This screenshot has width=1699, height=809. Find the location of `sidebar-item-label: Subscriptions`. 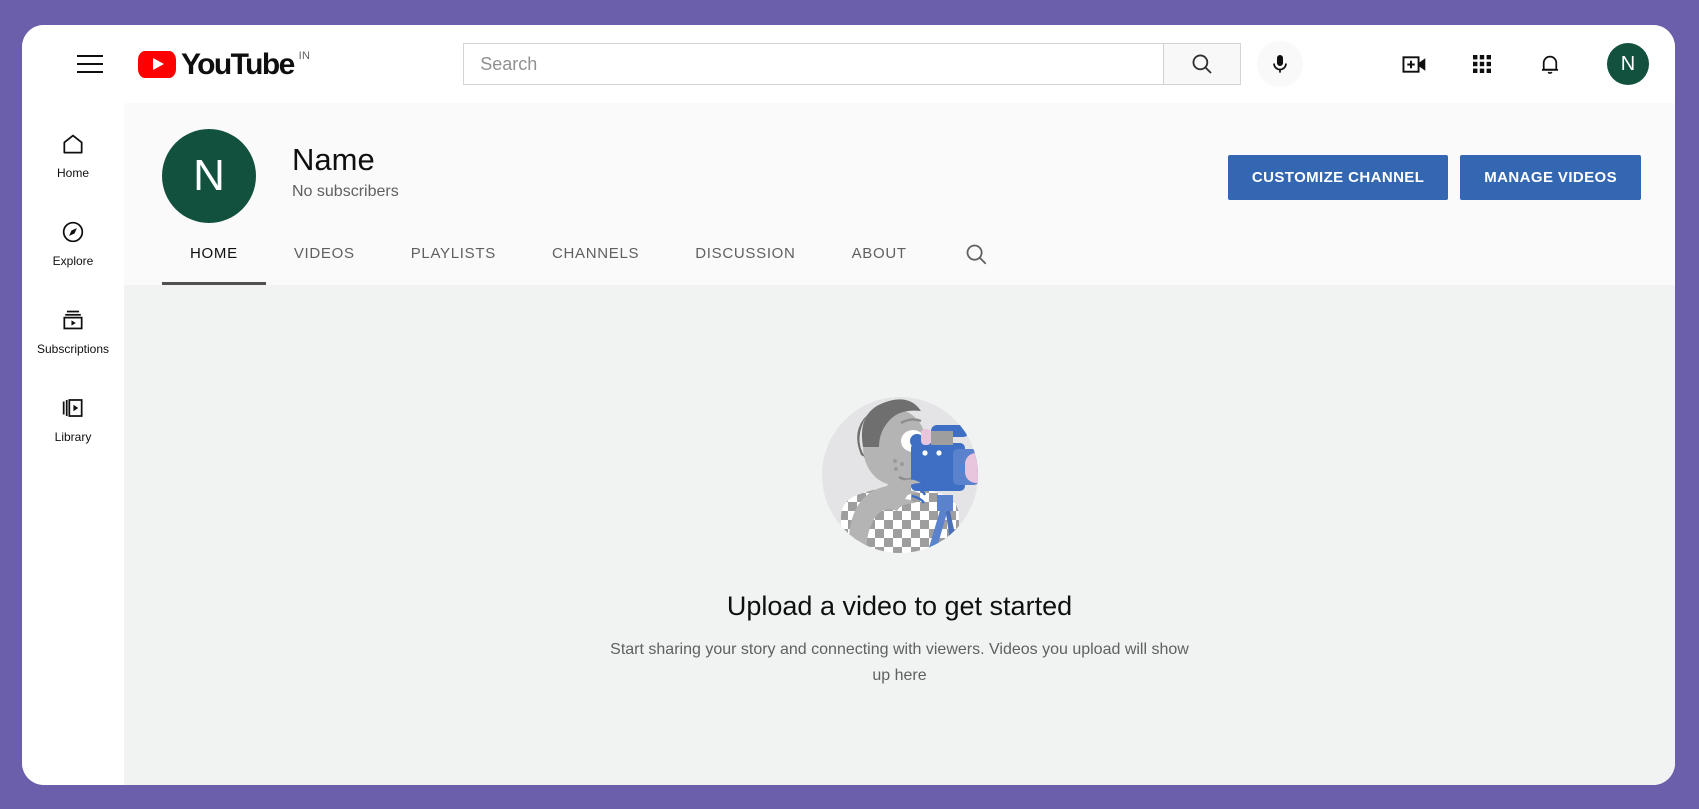

sidebar-item-label: Subscriptions is located at coordinates (73, 348).